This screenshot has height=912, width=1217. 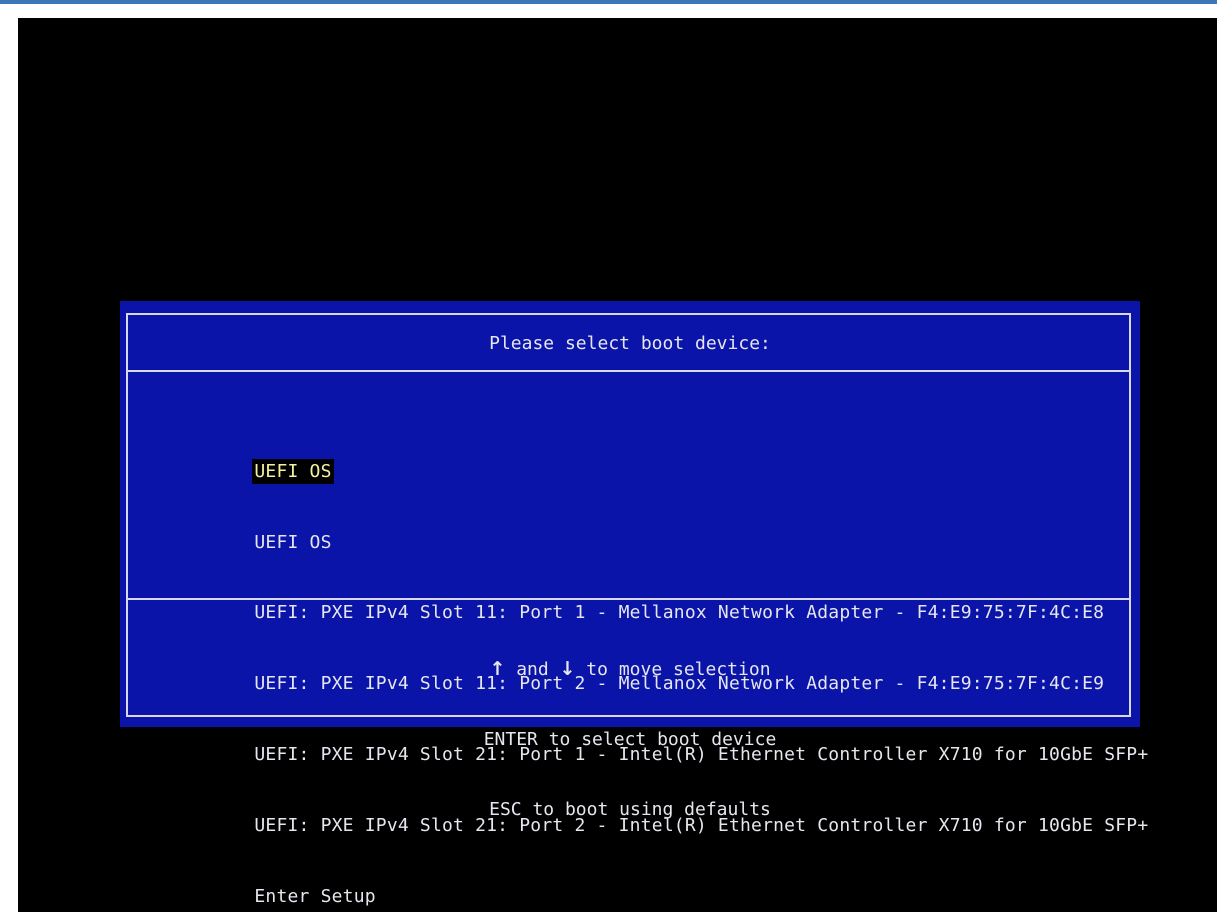 I want to click on help-line-navigate: ↑ and ↓ to move selection, so click(x=630, y=669).